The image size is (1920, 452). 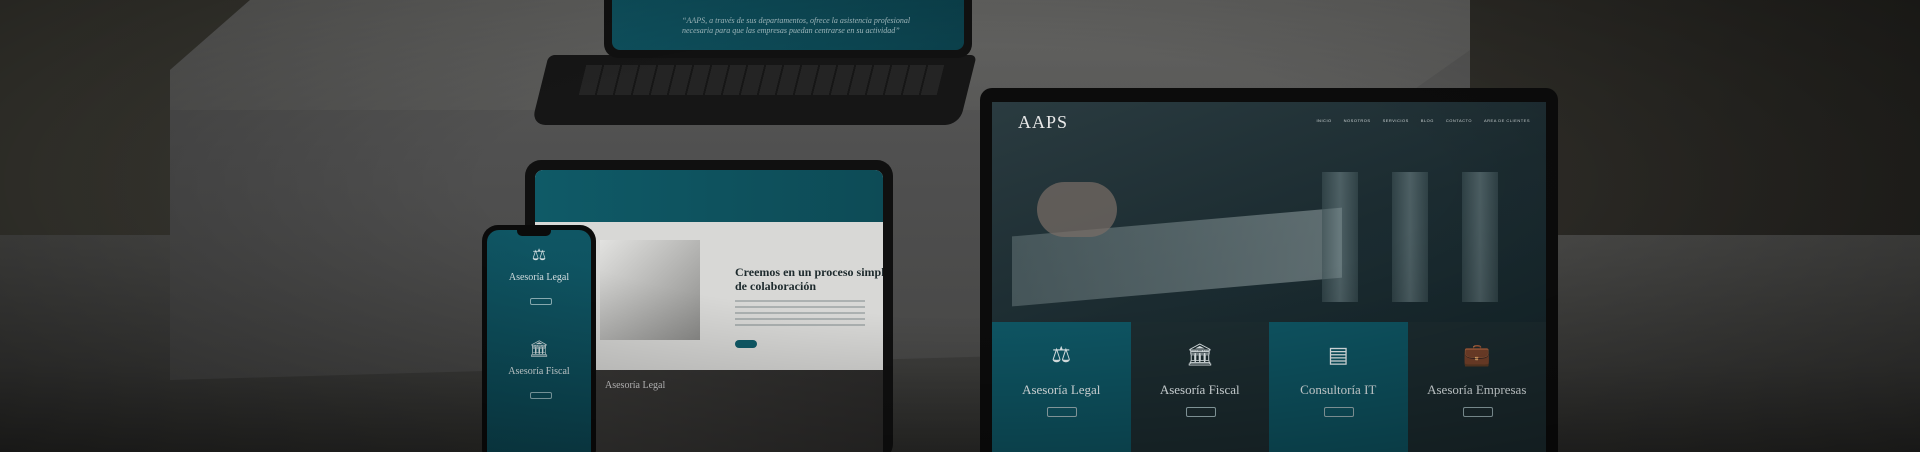 I want to click on service-card-label: Asesoría Empresas, so click(x=1477, y=389).